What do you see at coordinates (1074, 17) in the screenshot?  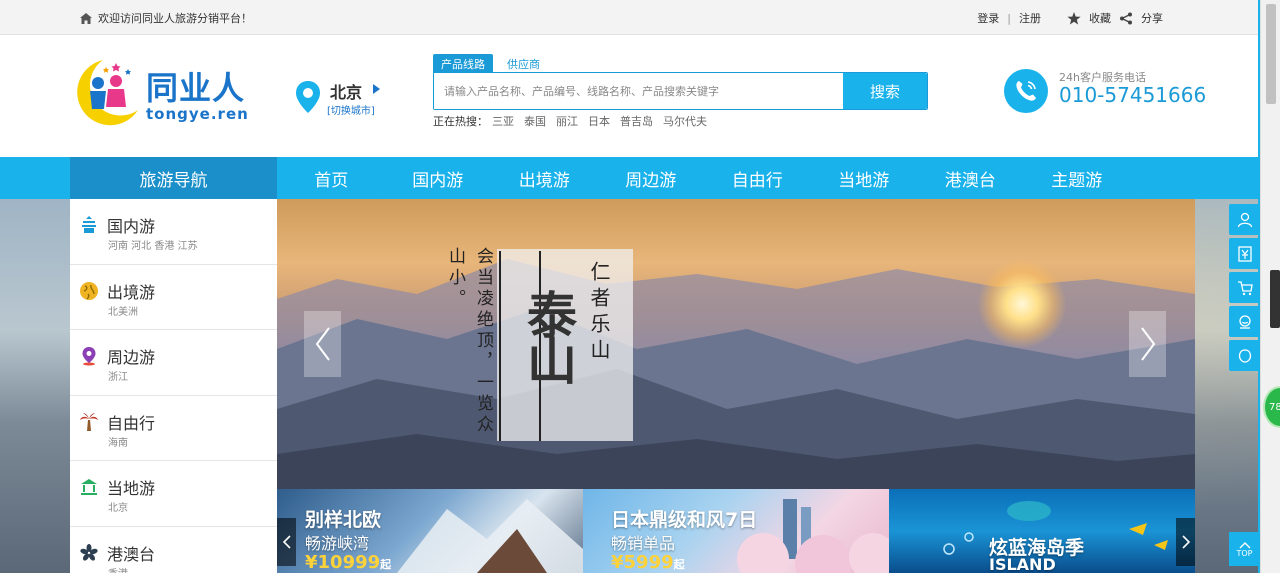 I see `star-icon` at bounding box center [1074, 17].